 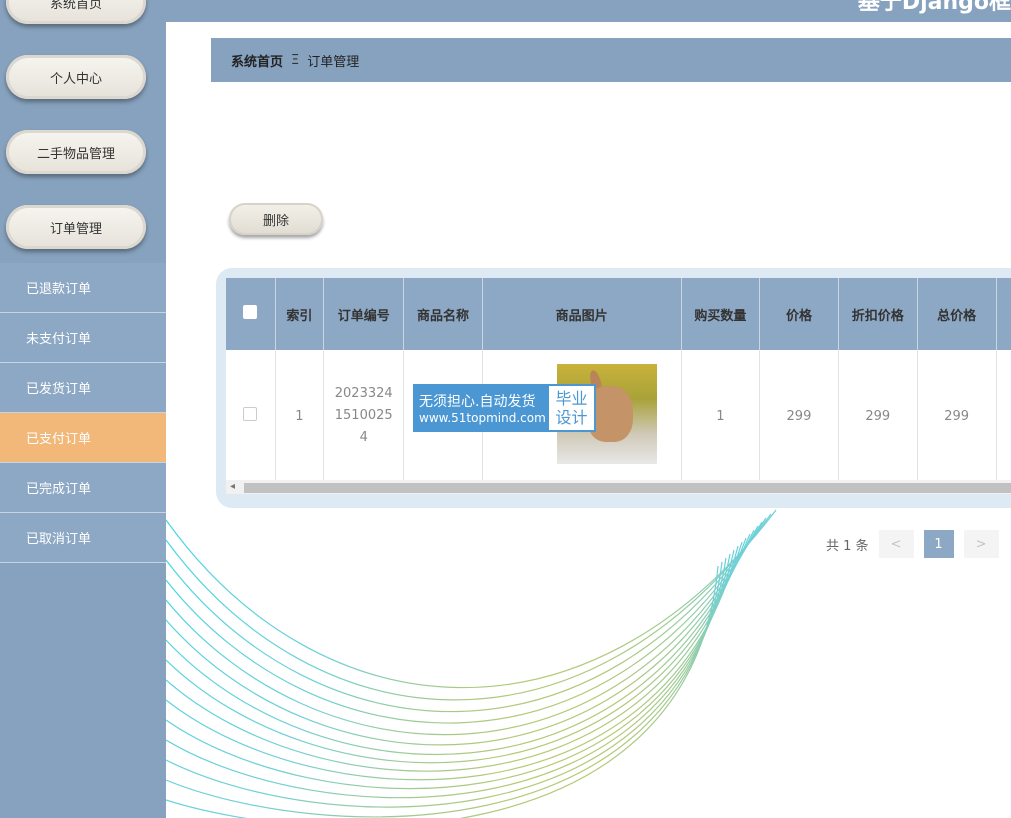 What do you see at coordinates (76, 152) in the screenshot?
I see `menu-secondhand-goods-button: 二手物品管理` at bounding box center [76, 152].